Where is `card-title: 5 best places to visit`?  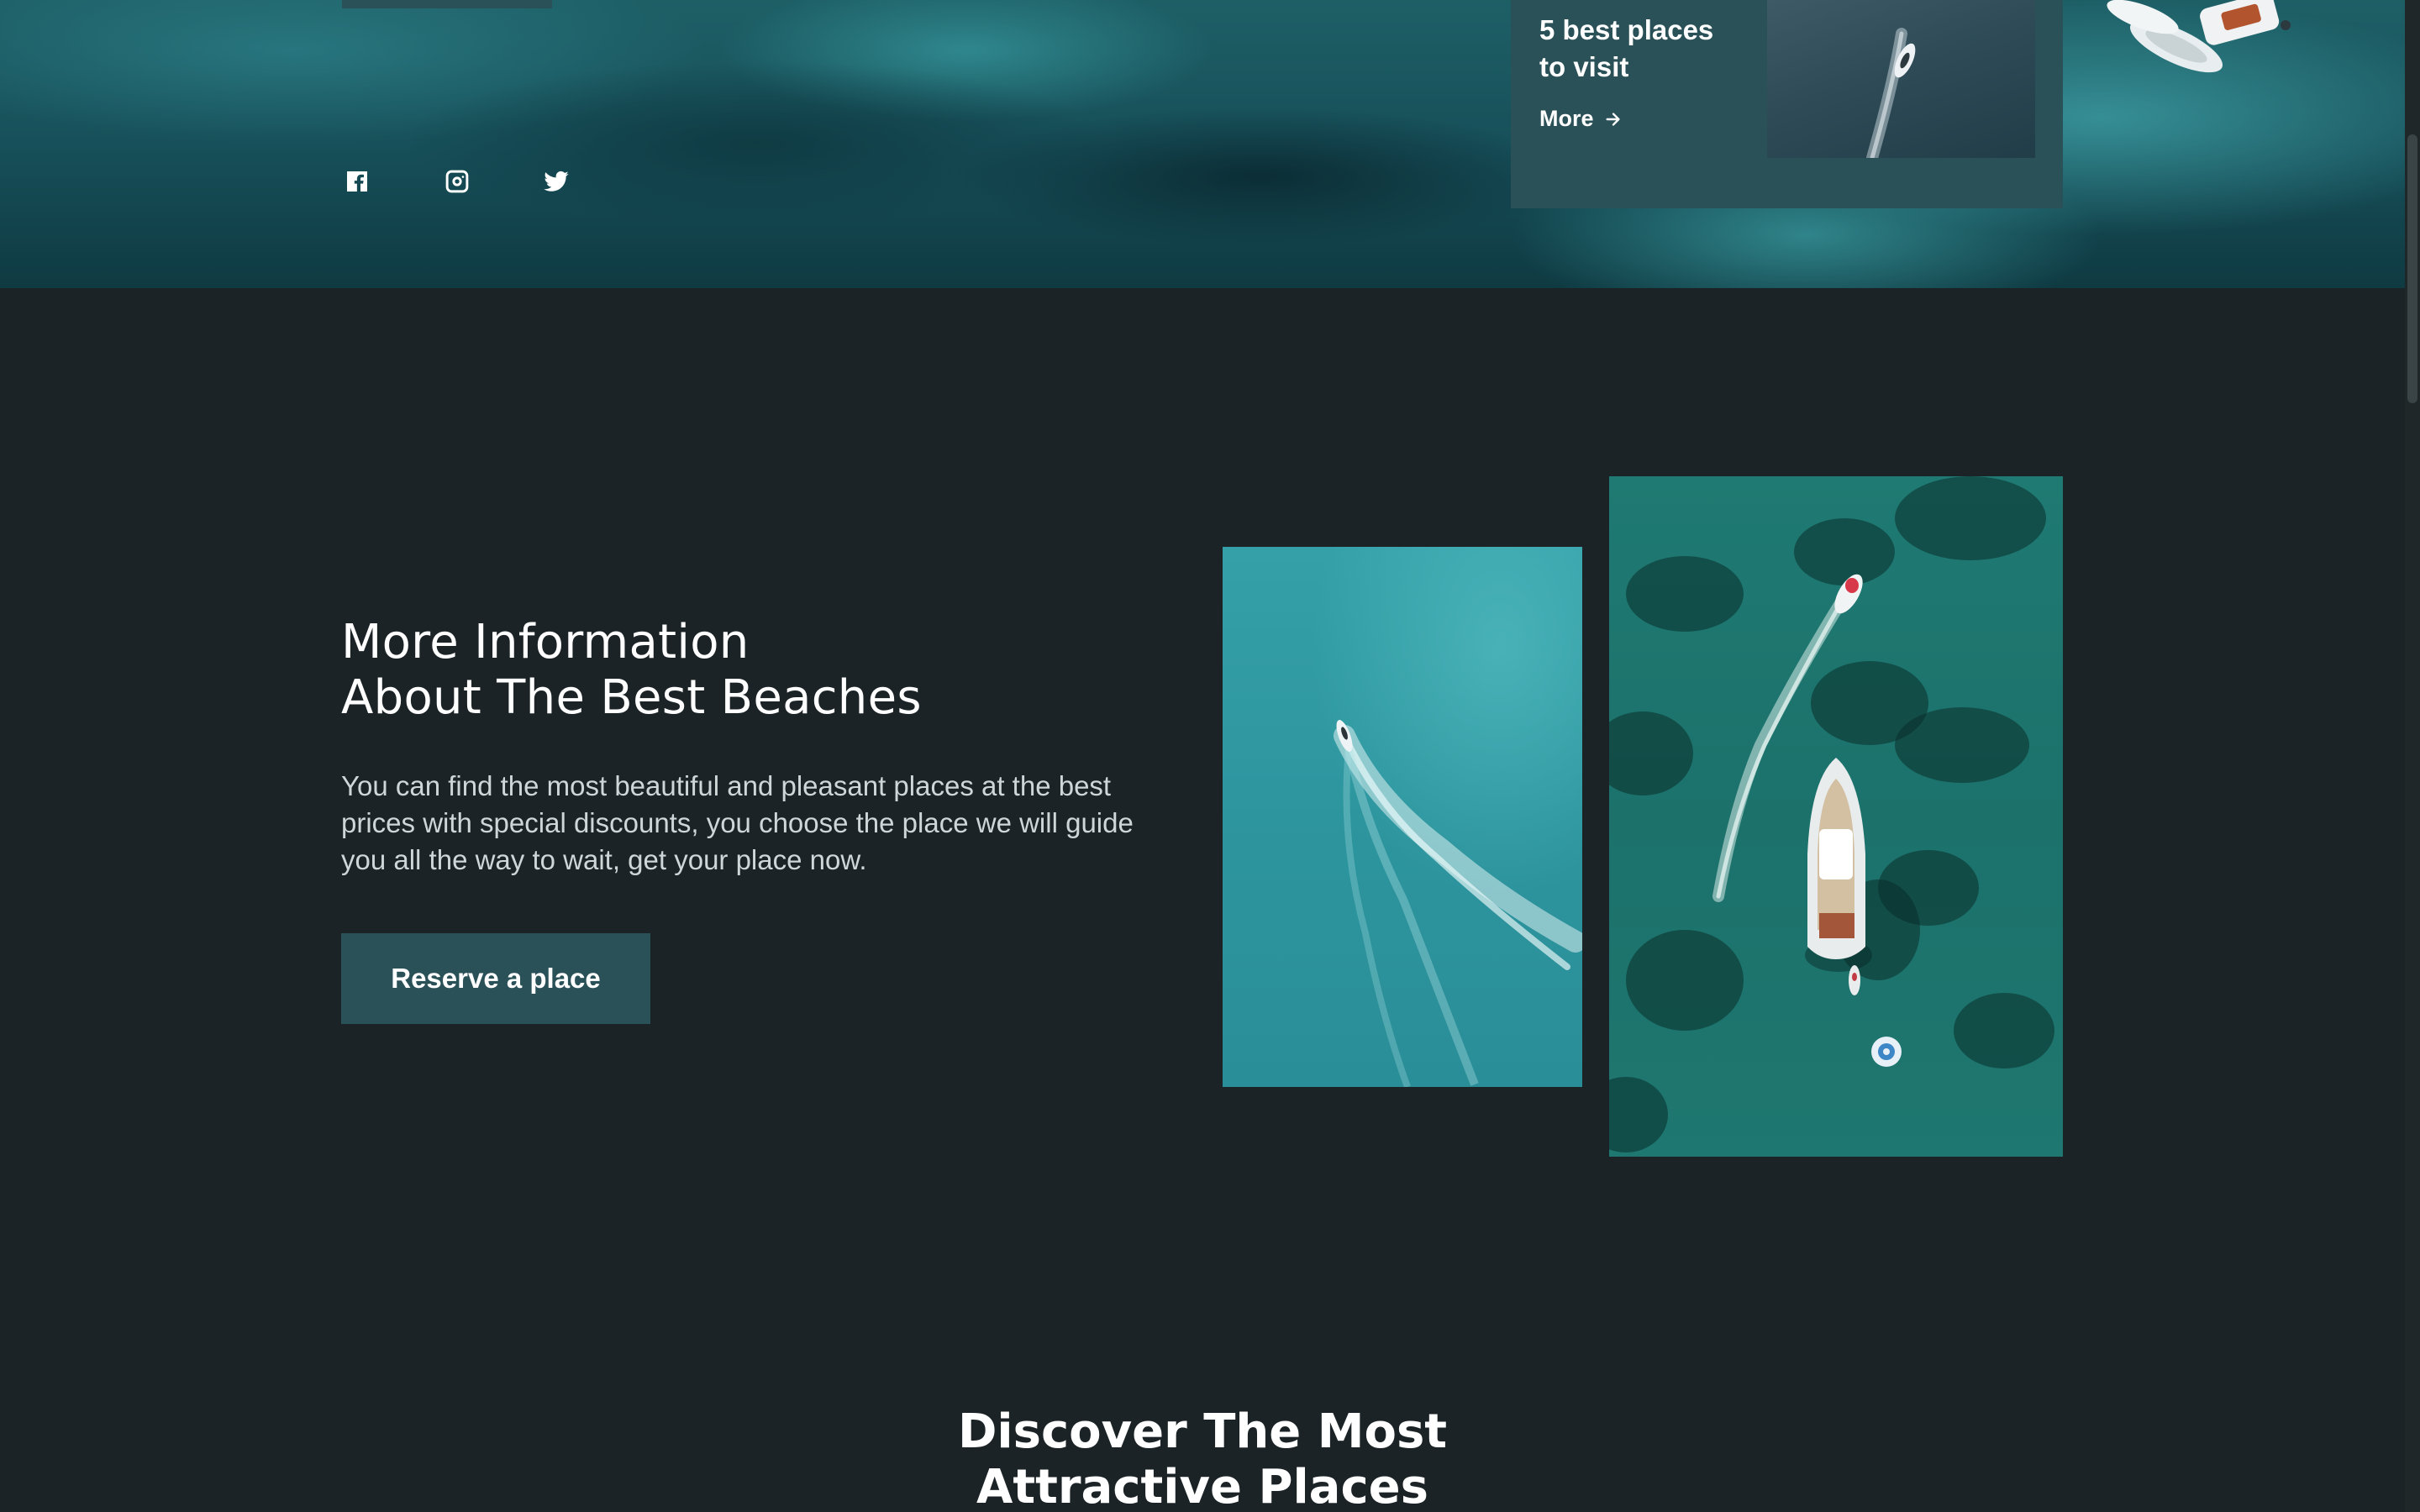
card-title: 5 best places to visit is located at coordinates (1626, 48).